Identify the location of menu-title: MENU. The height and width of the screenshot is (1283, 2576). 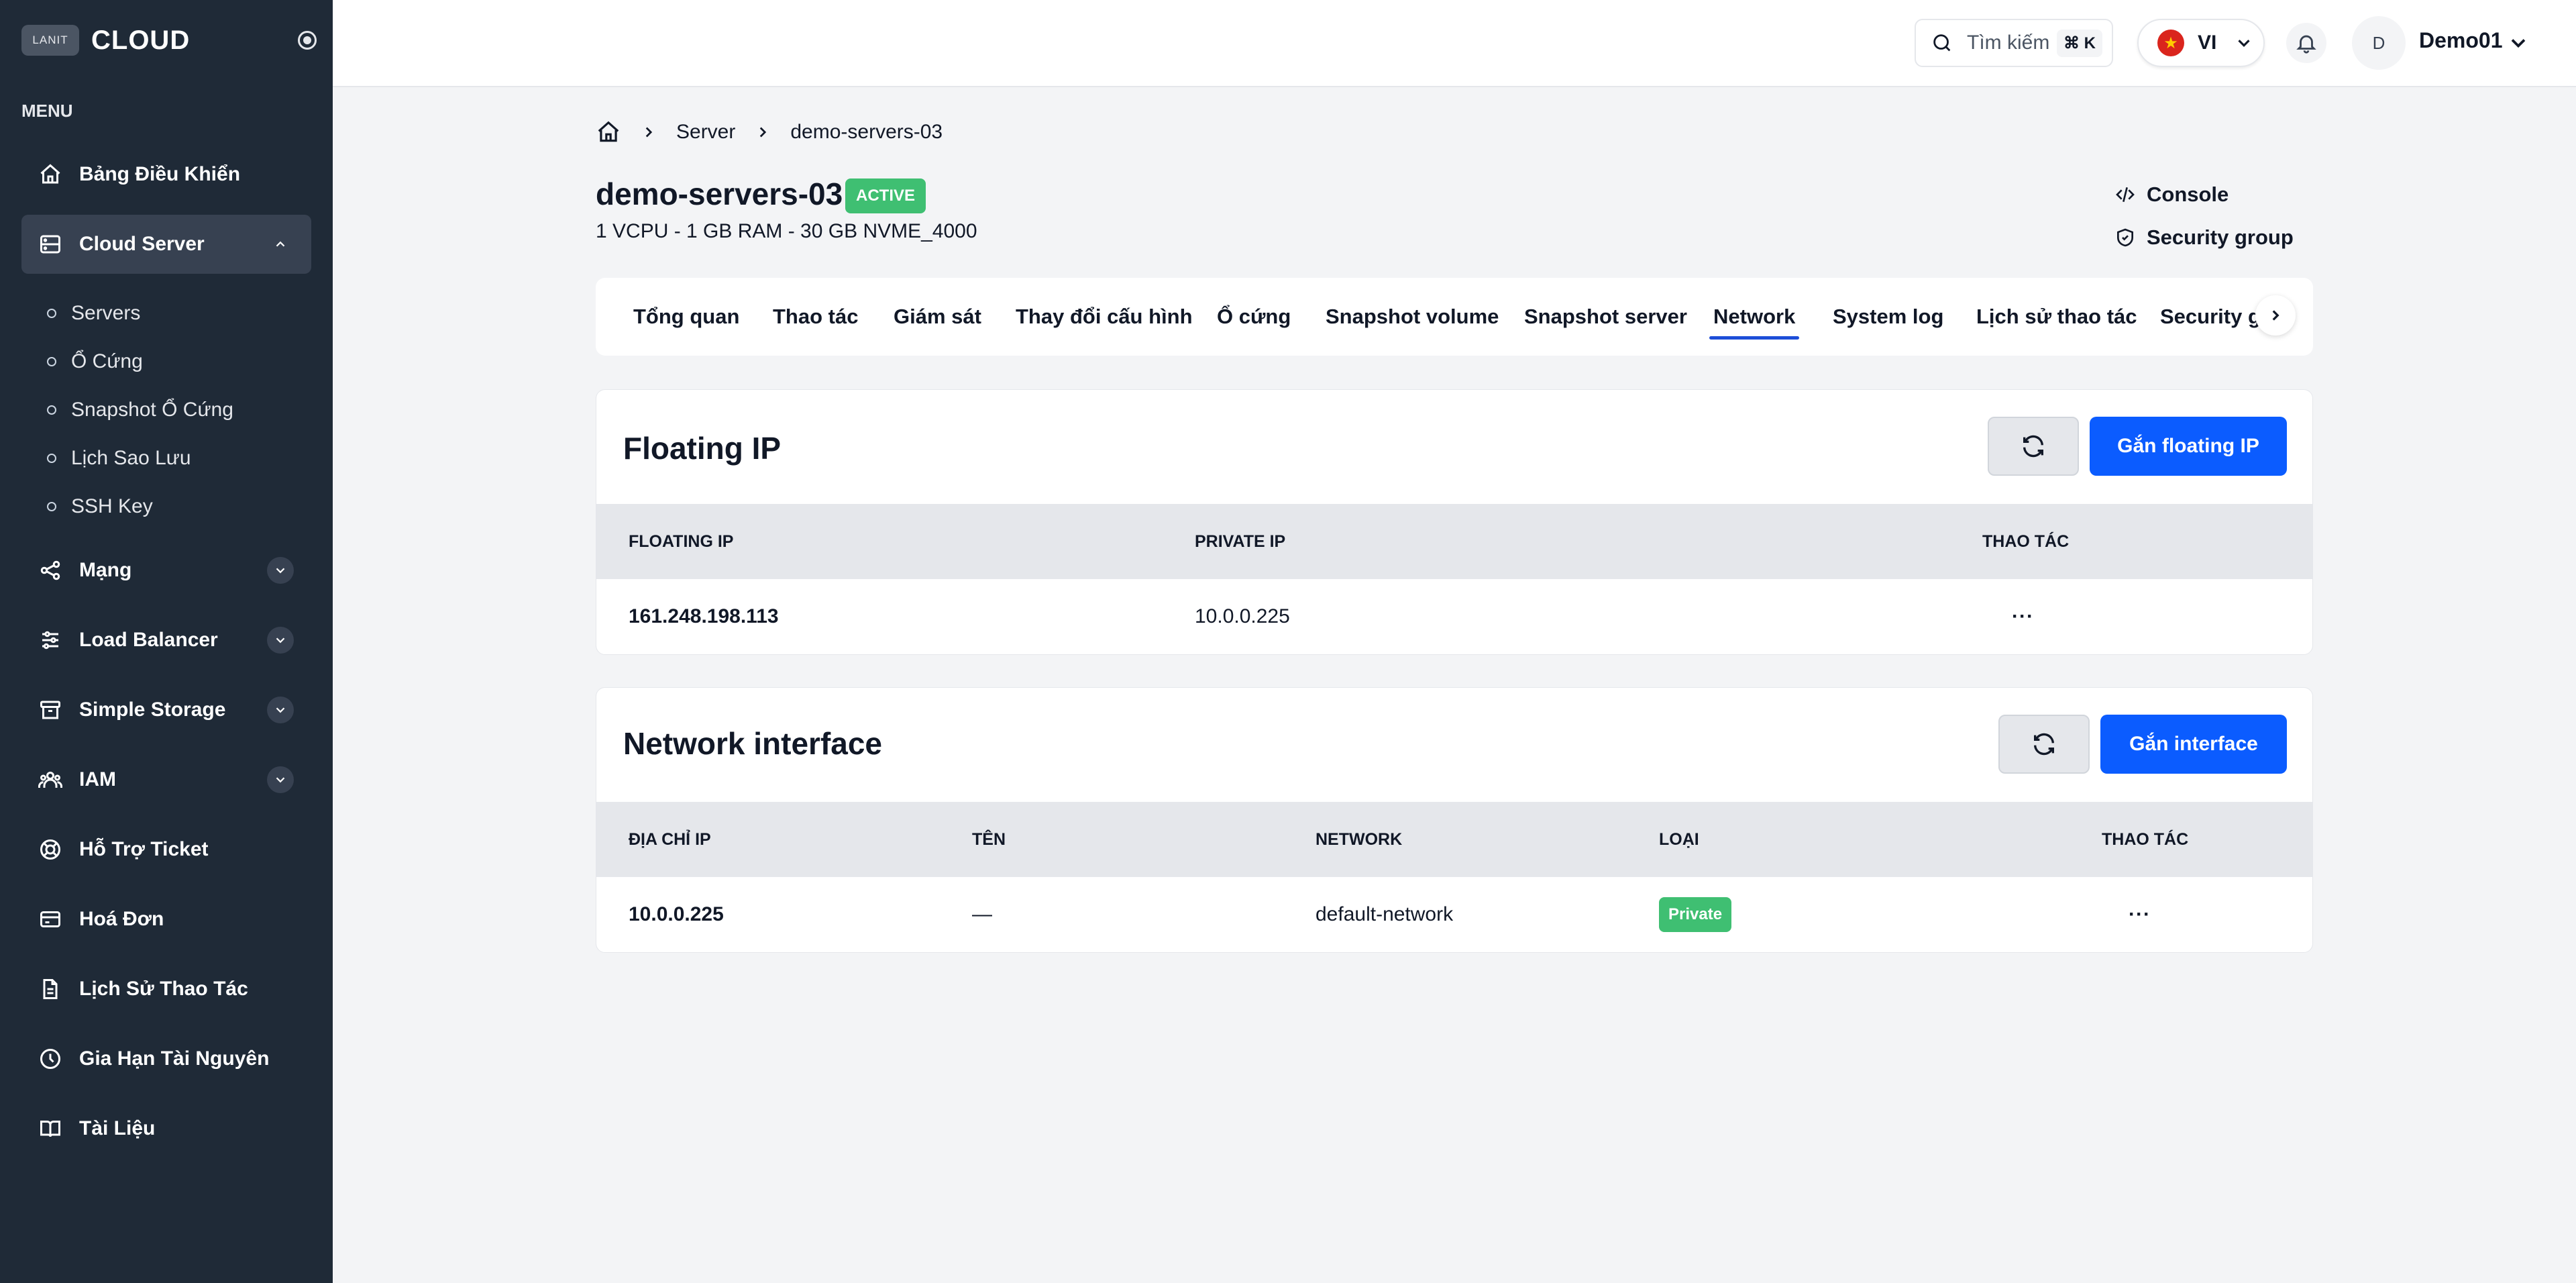
(47, 111).